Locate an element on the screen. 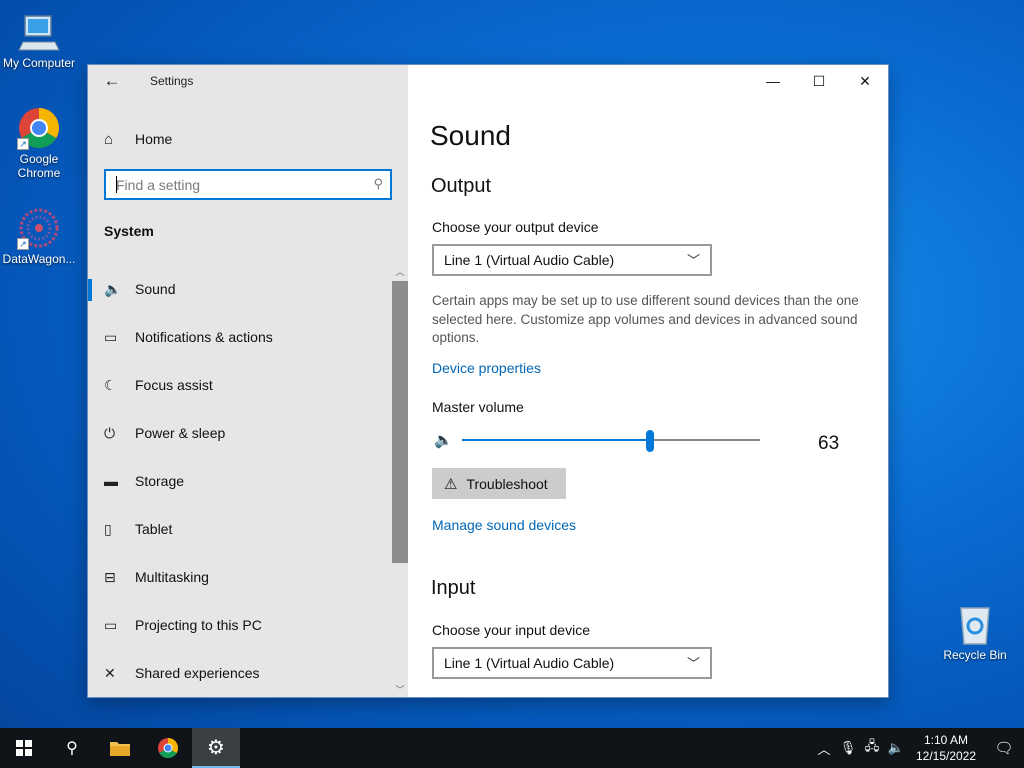  sidebar-item-label: Storage is located at coordinates (160, 481).